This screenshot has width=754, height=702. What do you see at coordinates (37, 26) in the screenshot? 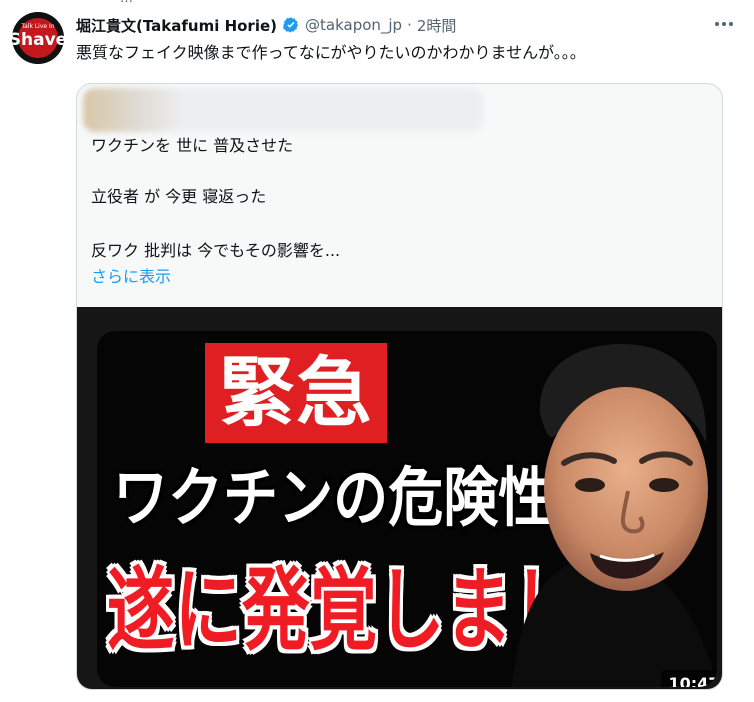
I see `avatar-small-text: Talk Live In` at bounding box center [37, 26].